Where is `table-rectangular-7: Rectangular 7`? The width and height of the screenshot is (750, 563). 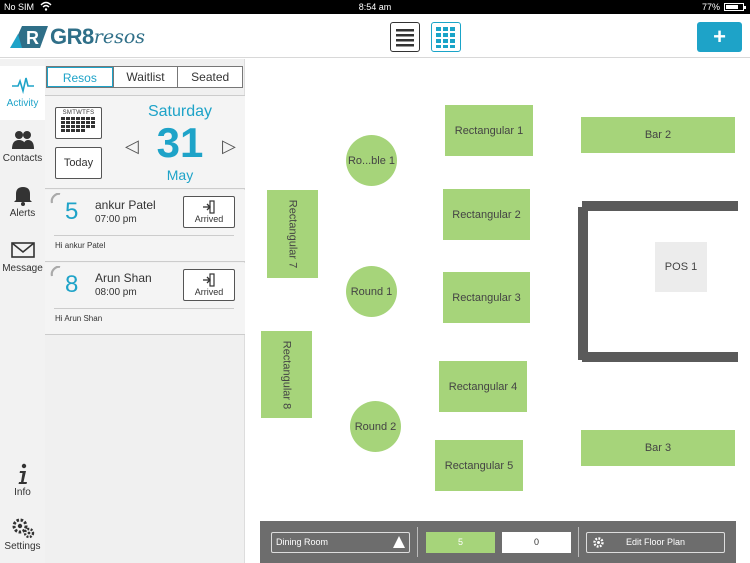
table-rectangular-7: Rectangular 7 is located at coordinates (292, 234).